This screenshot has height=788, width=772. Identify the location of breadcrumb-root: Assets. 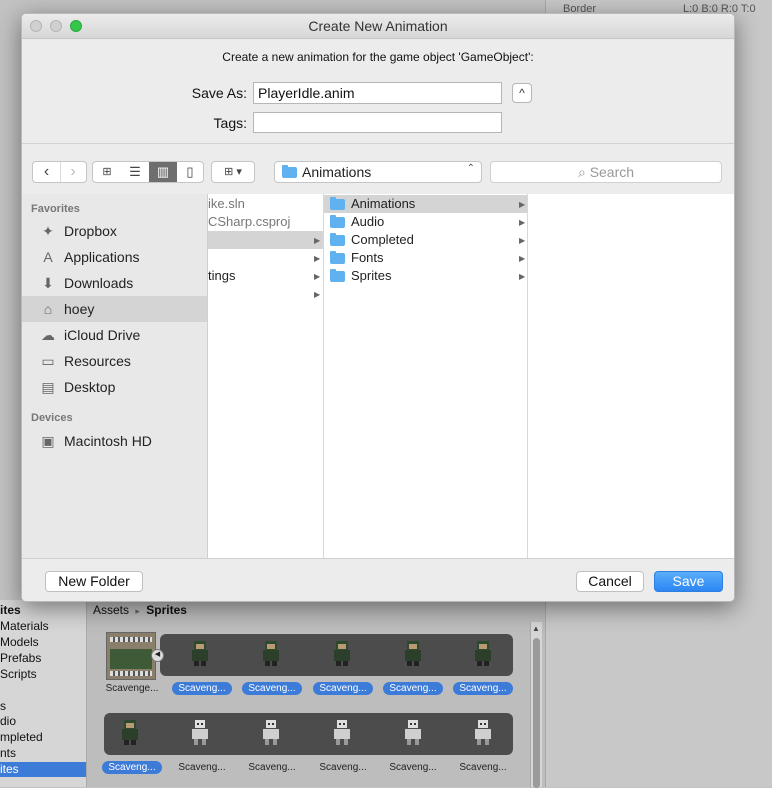
(111, 610).